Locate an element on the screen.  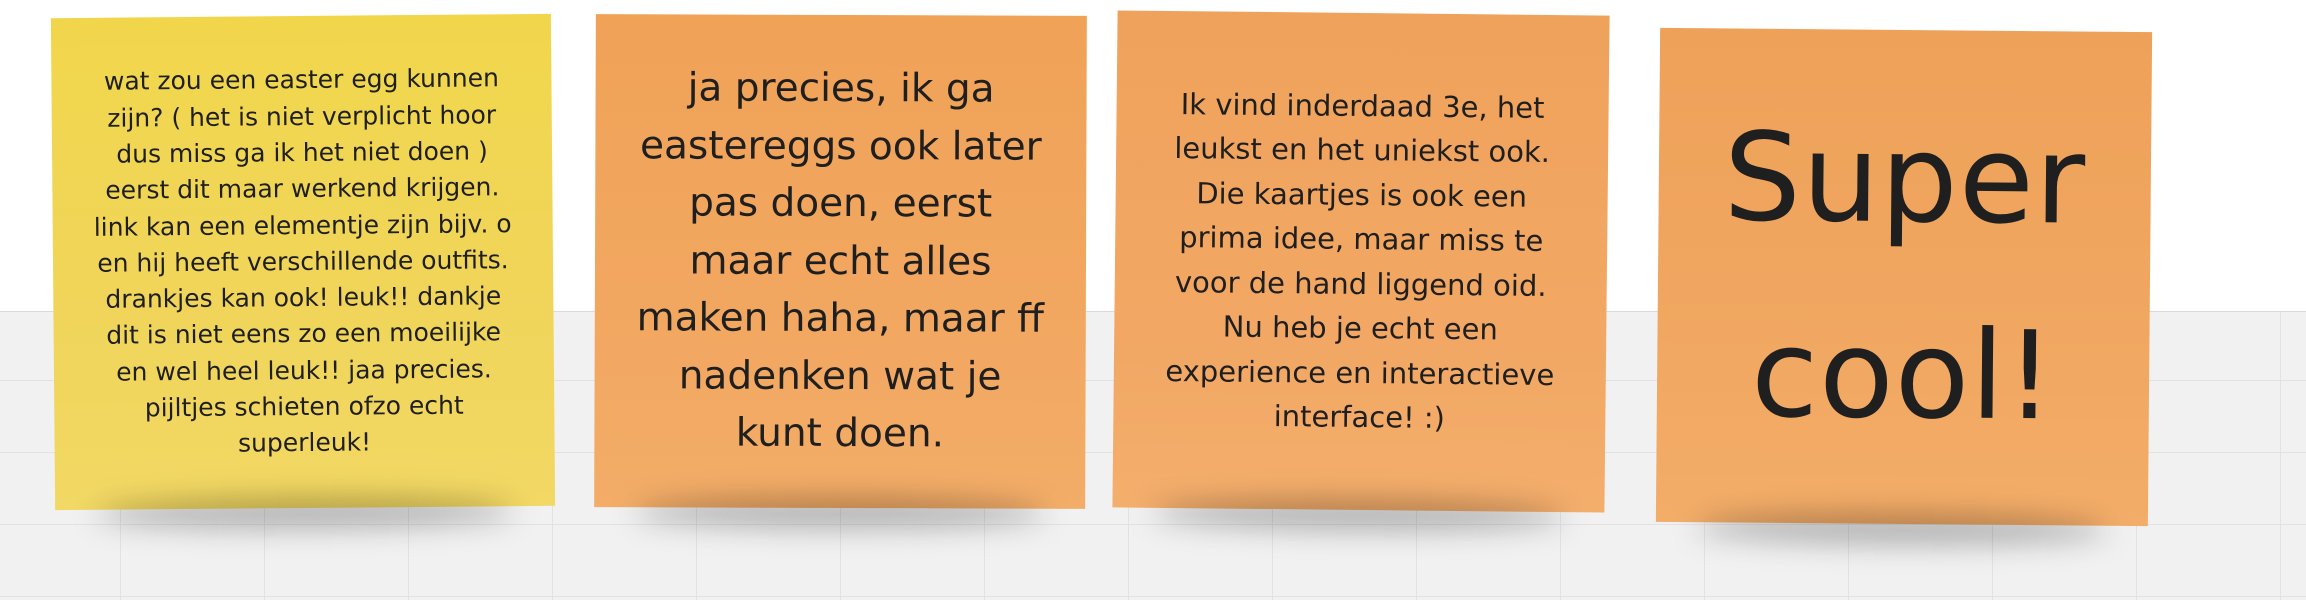
sticky-note-text: Super cool! is located at coordinates (1905, 277).